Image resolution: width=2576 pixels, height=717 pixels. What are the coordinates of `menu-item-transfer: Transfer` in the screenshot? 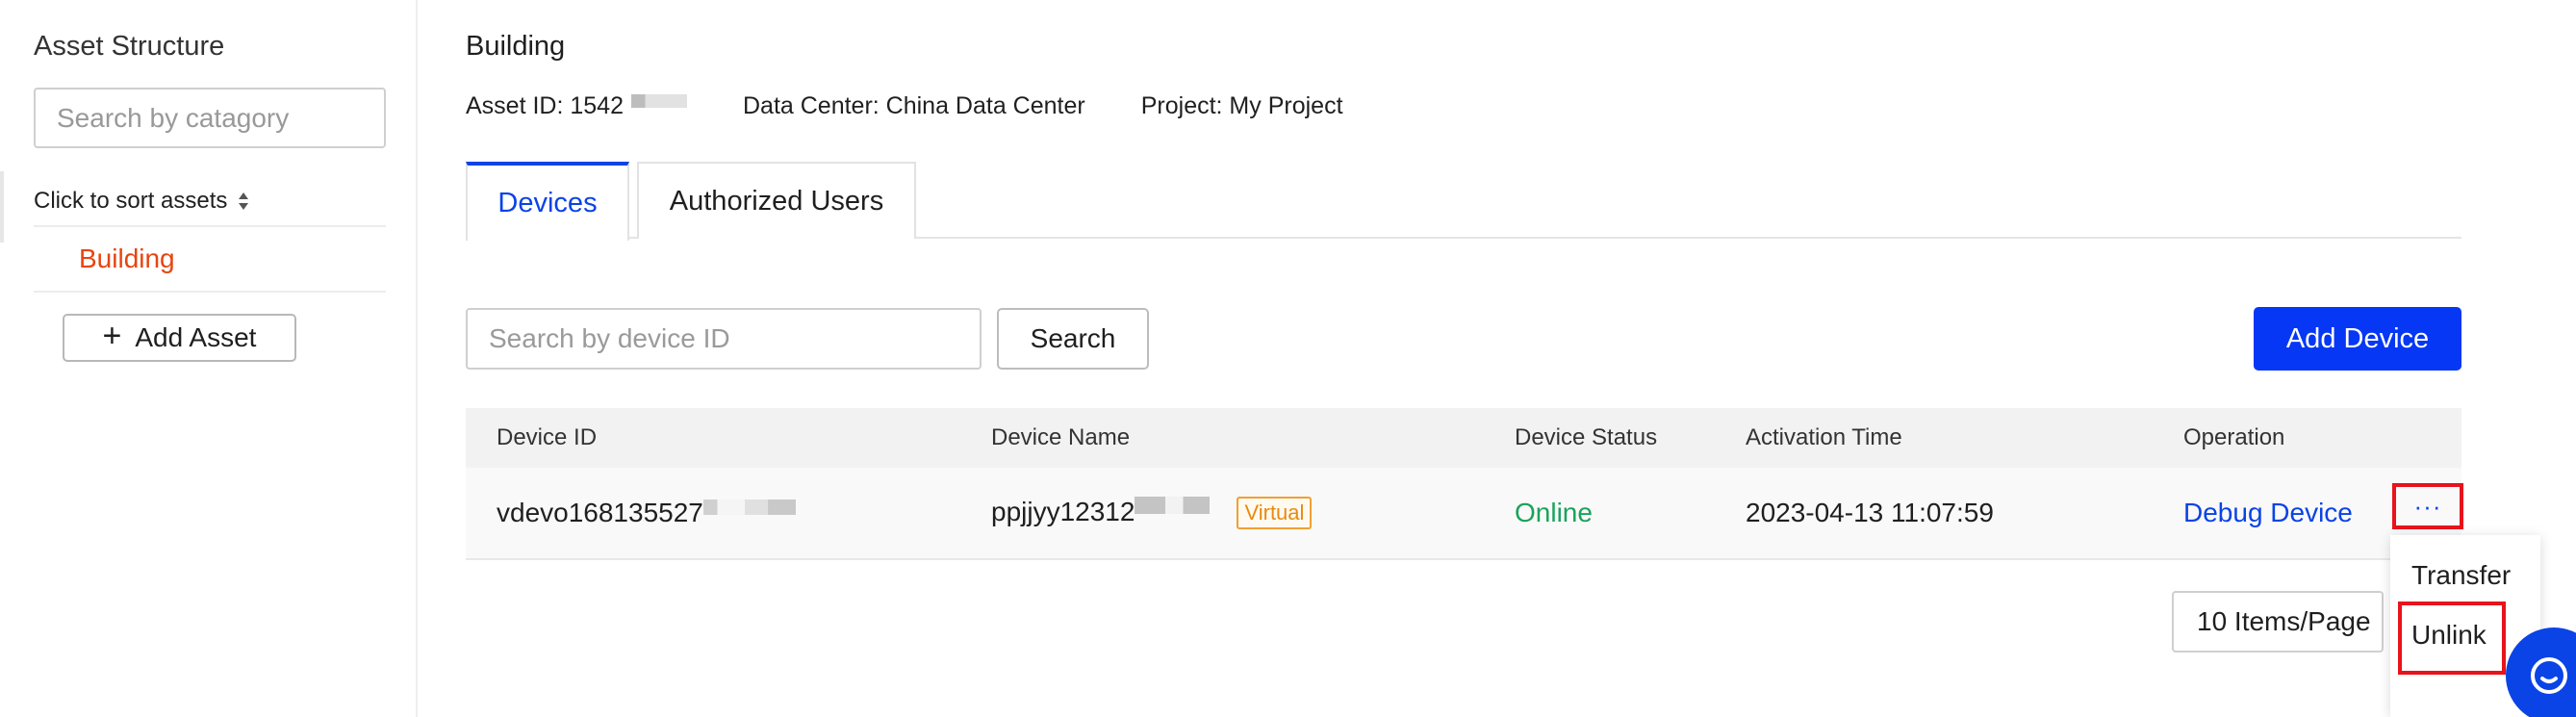 It's located at (2461, 576).